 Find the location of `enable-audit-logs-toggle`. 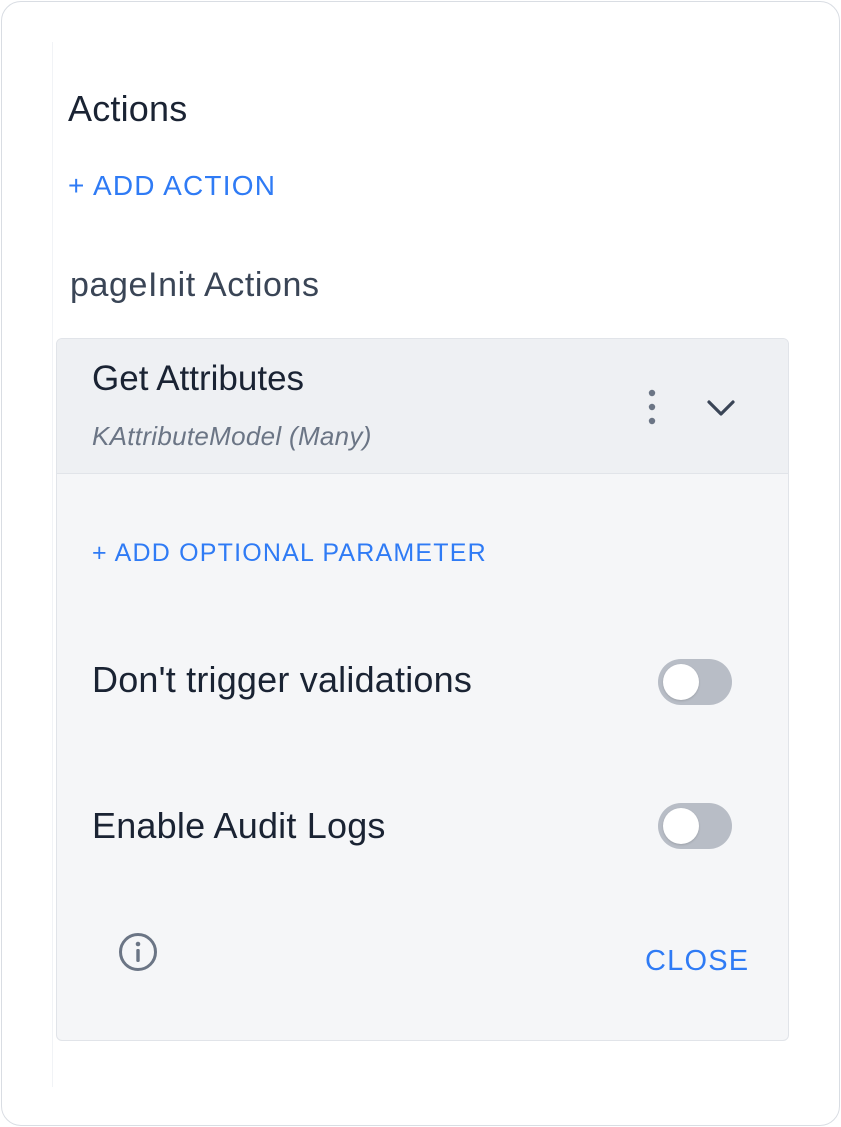

enable-audit-logs-toggle is located at coordinates (695, 826).